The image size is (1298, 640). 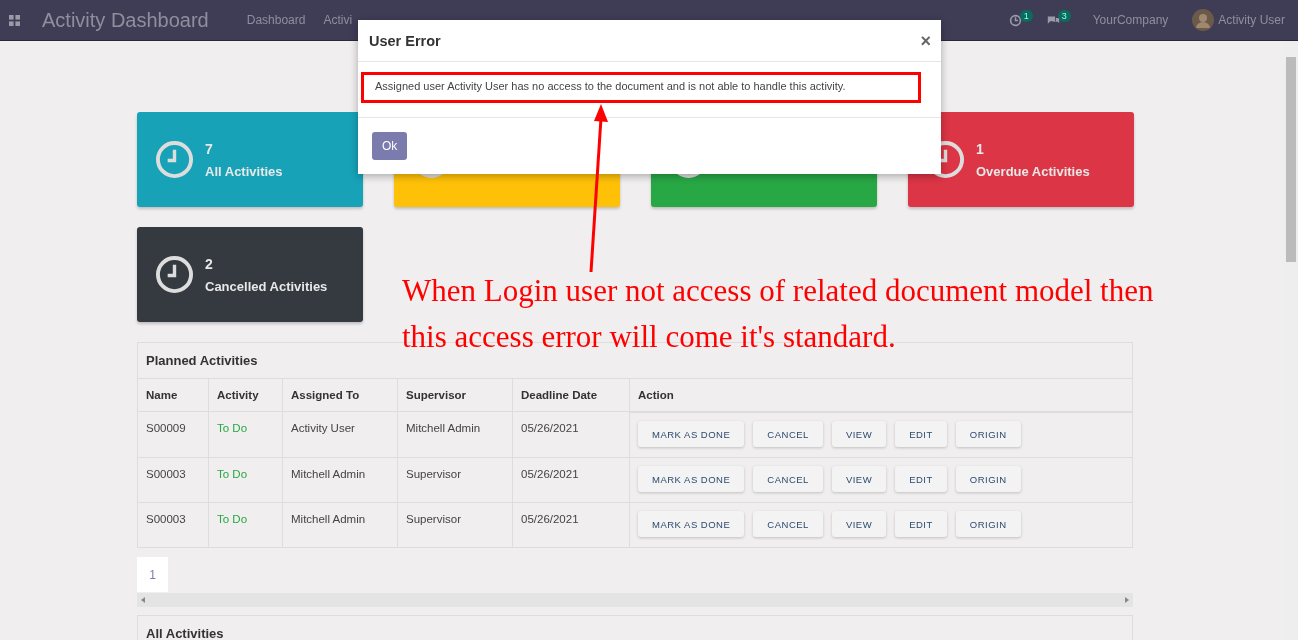 I want to click on count-badge: 3, so click(x=1064, y=16).